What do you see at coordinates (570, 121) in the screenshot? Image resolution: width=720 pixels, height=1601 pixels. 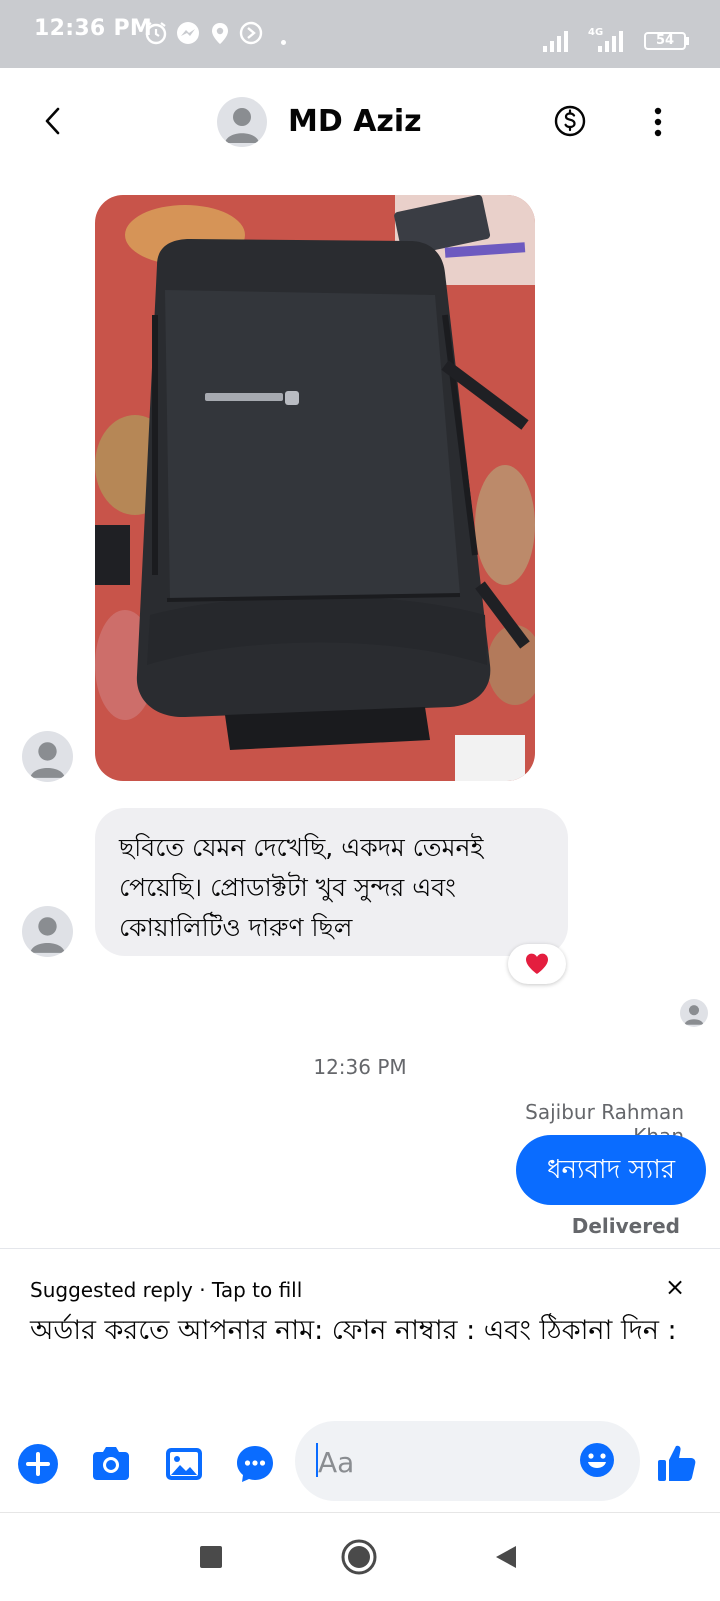 I see `dollar-circle-icon` at bounding box center [570, 121].